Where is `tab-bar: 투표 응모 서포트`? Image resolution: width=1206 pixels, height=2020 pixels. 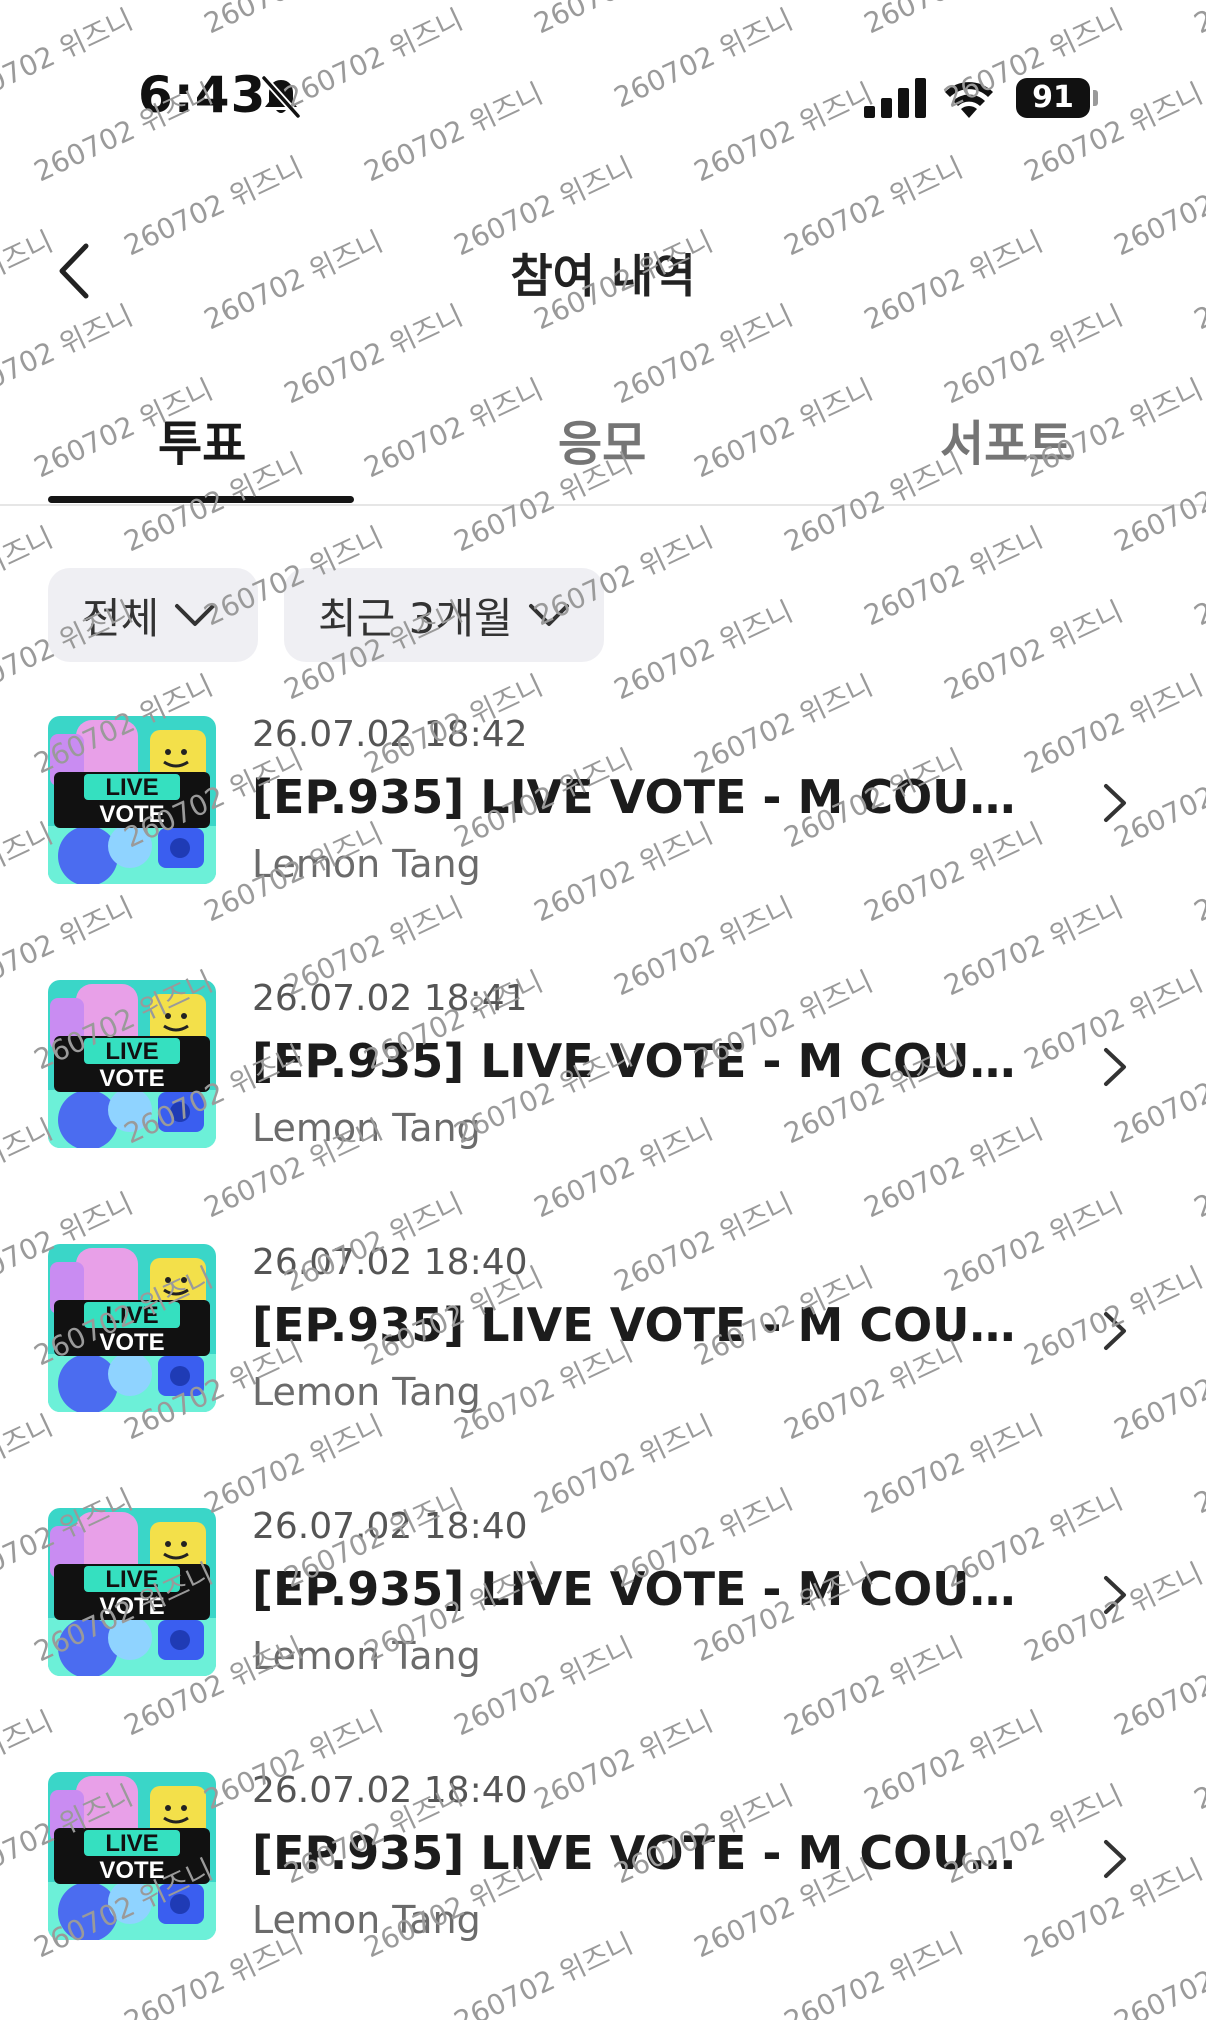
tab-bar: 투표 응모 서포트 is located at coordinates (603, 448).